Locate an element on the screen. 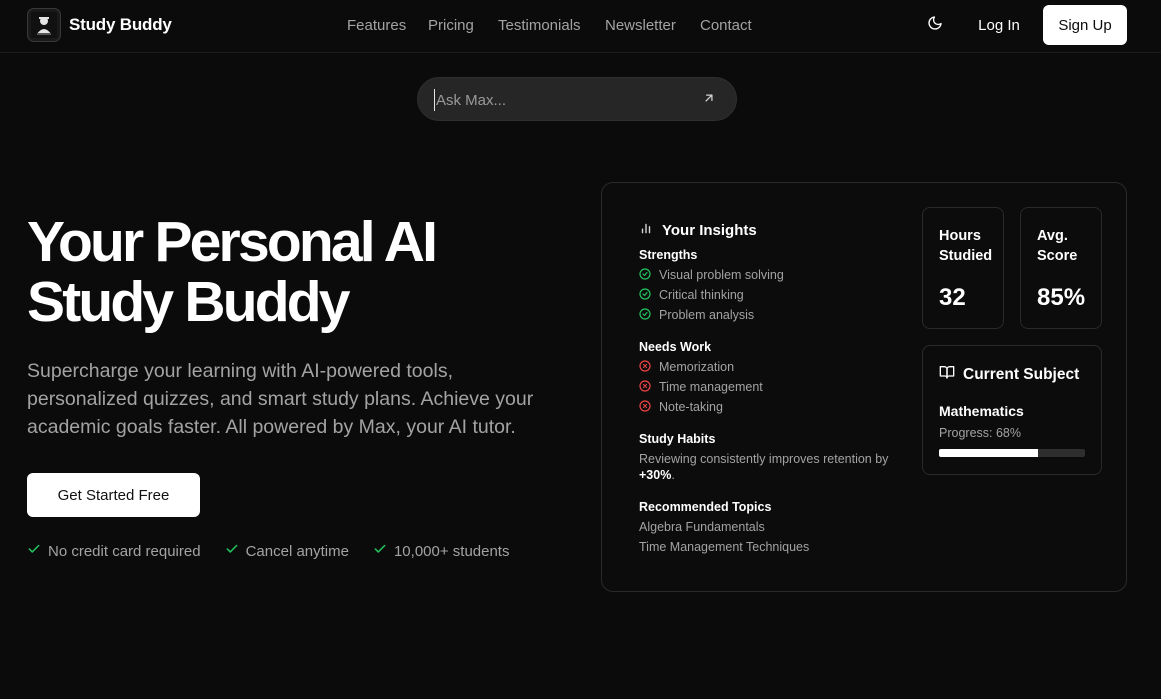  progress-bar is located at coordinates (1012, 453).